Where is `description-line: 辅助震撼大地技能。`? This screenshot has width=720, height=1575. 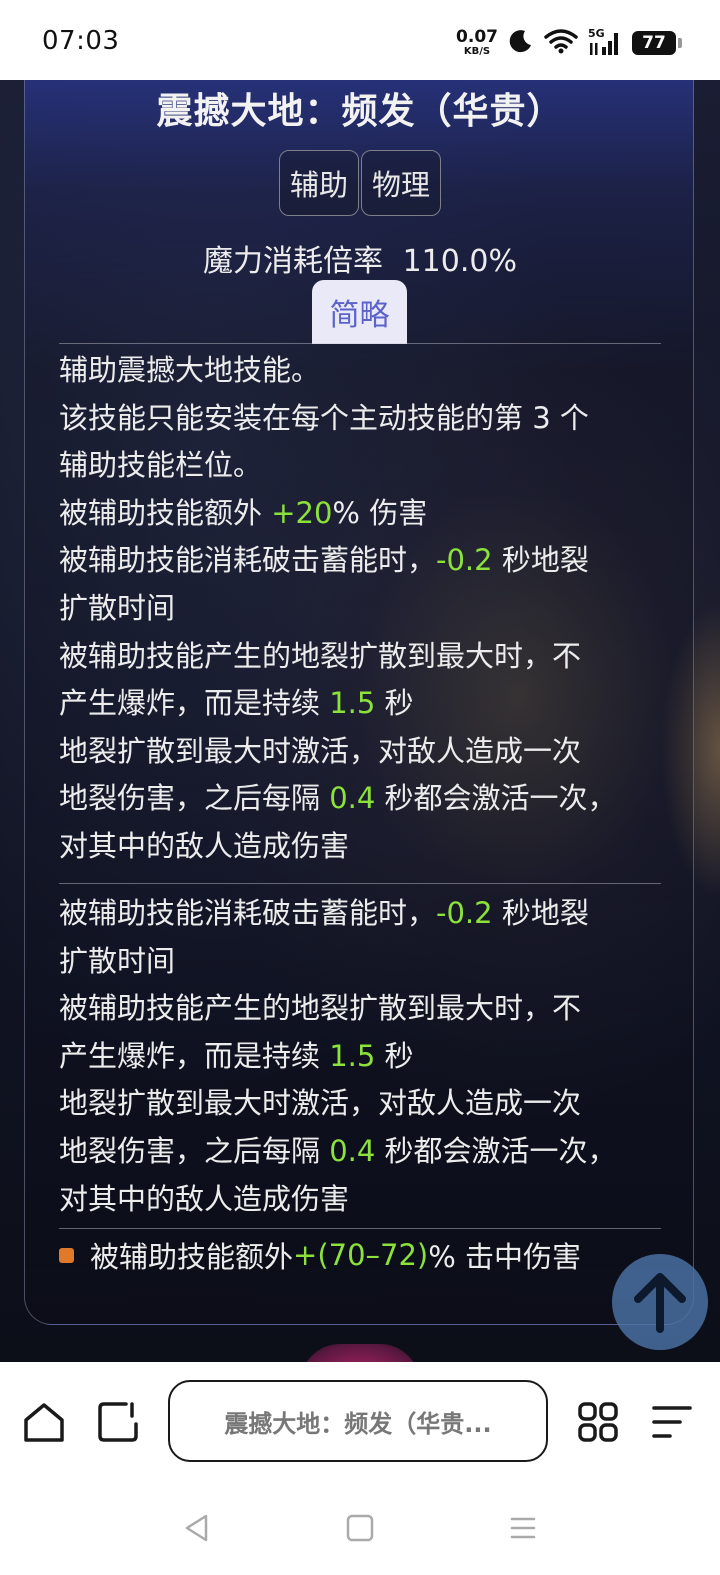
description-line: 辅助震撼大地技能。 is located at coordinates (190, 370).